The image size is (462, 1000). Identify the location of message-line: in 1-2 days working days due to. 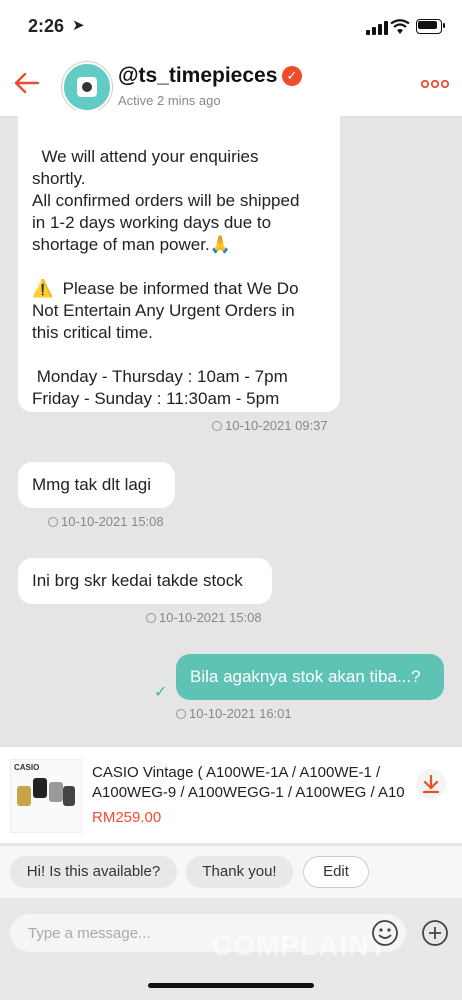
(152, 222).